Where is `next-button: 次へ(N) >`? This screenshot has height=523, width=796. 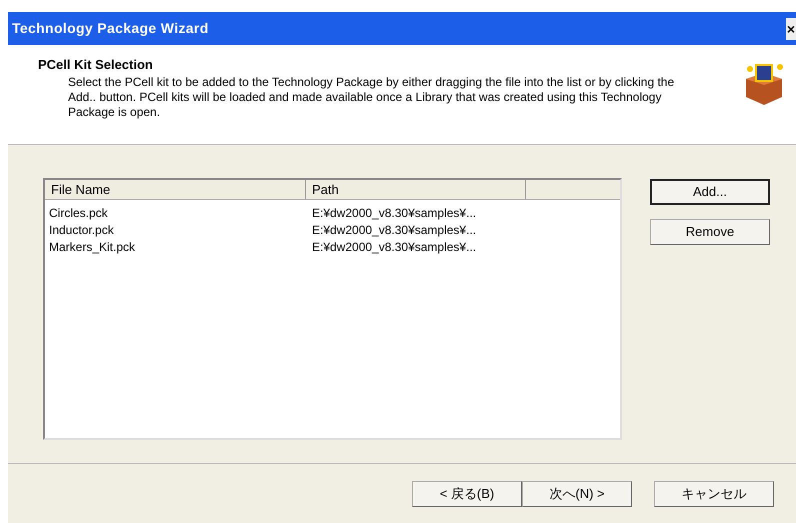
next-button: 次へ(N) > is located at coordinates (577, 493).